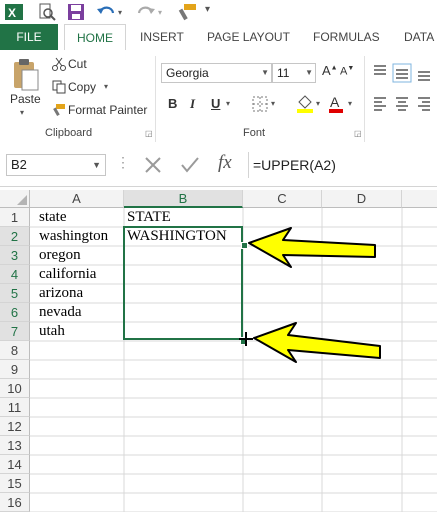  I want to click on quick-access-toolbar: X ▾ ▾ ▾, so click(218, 12).